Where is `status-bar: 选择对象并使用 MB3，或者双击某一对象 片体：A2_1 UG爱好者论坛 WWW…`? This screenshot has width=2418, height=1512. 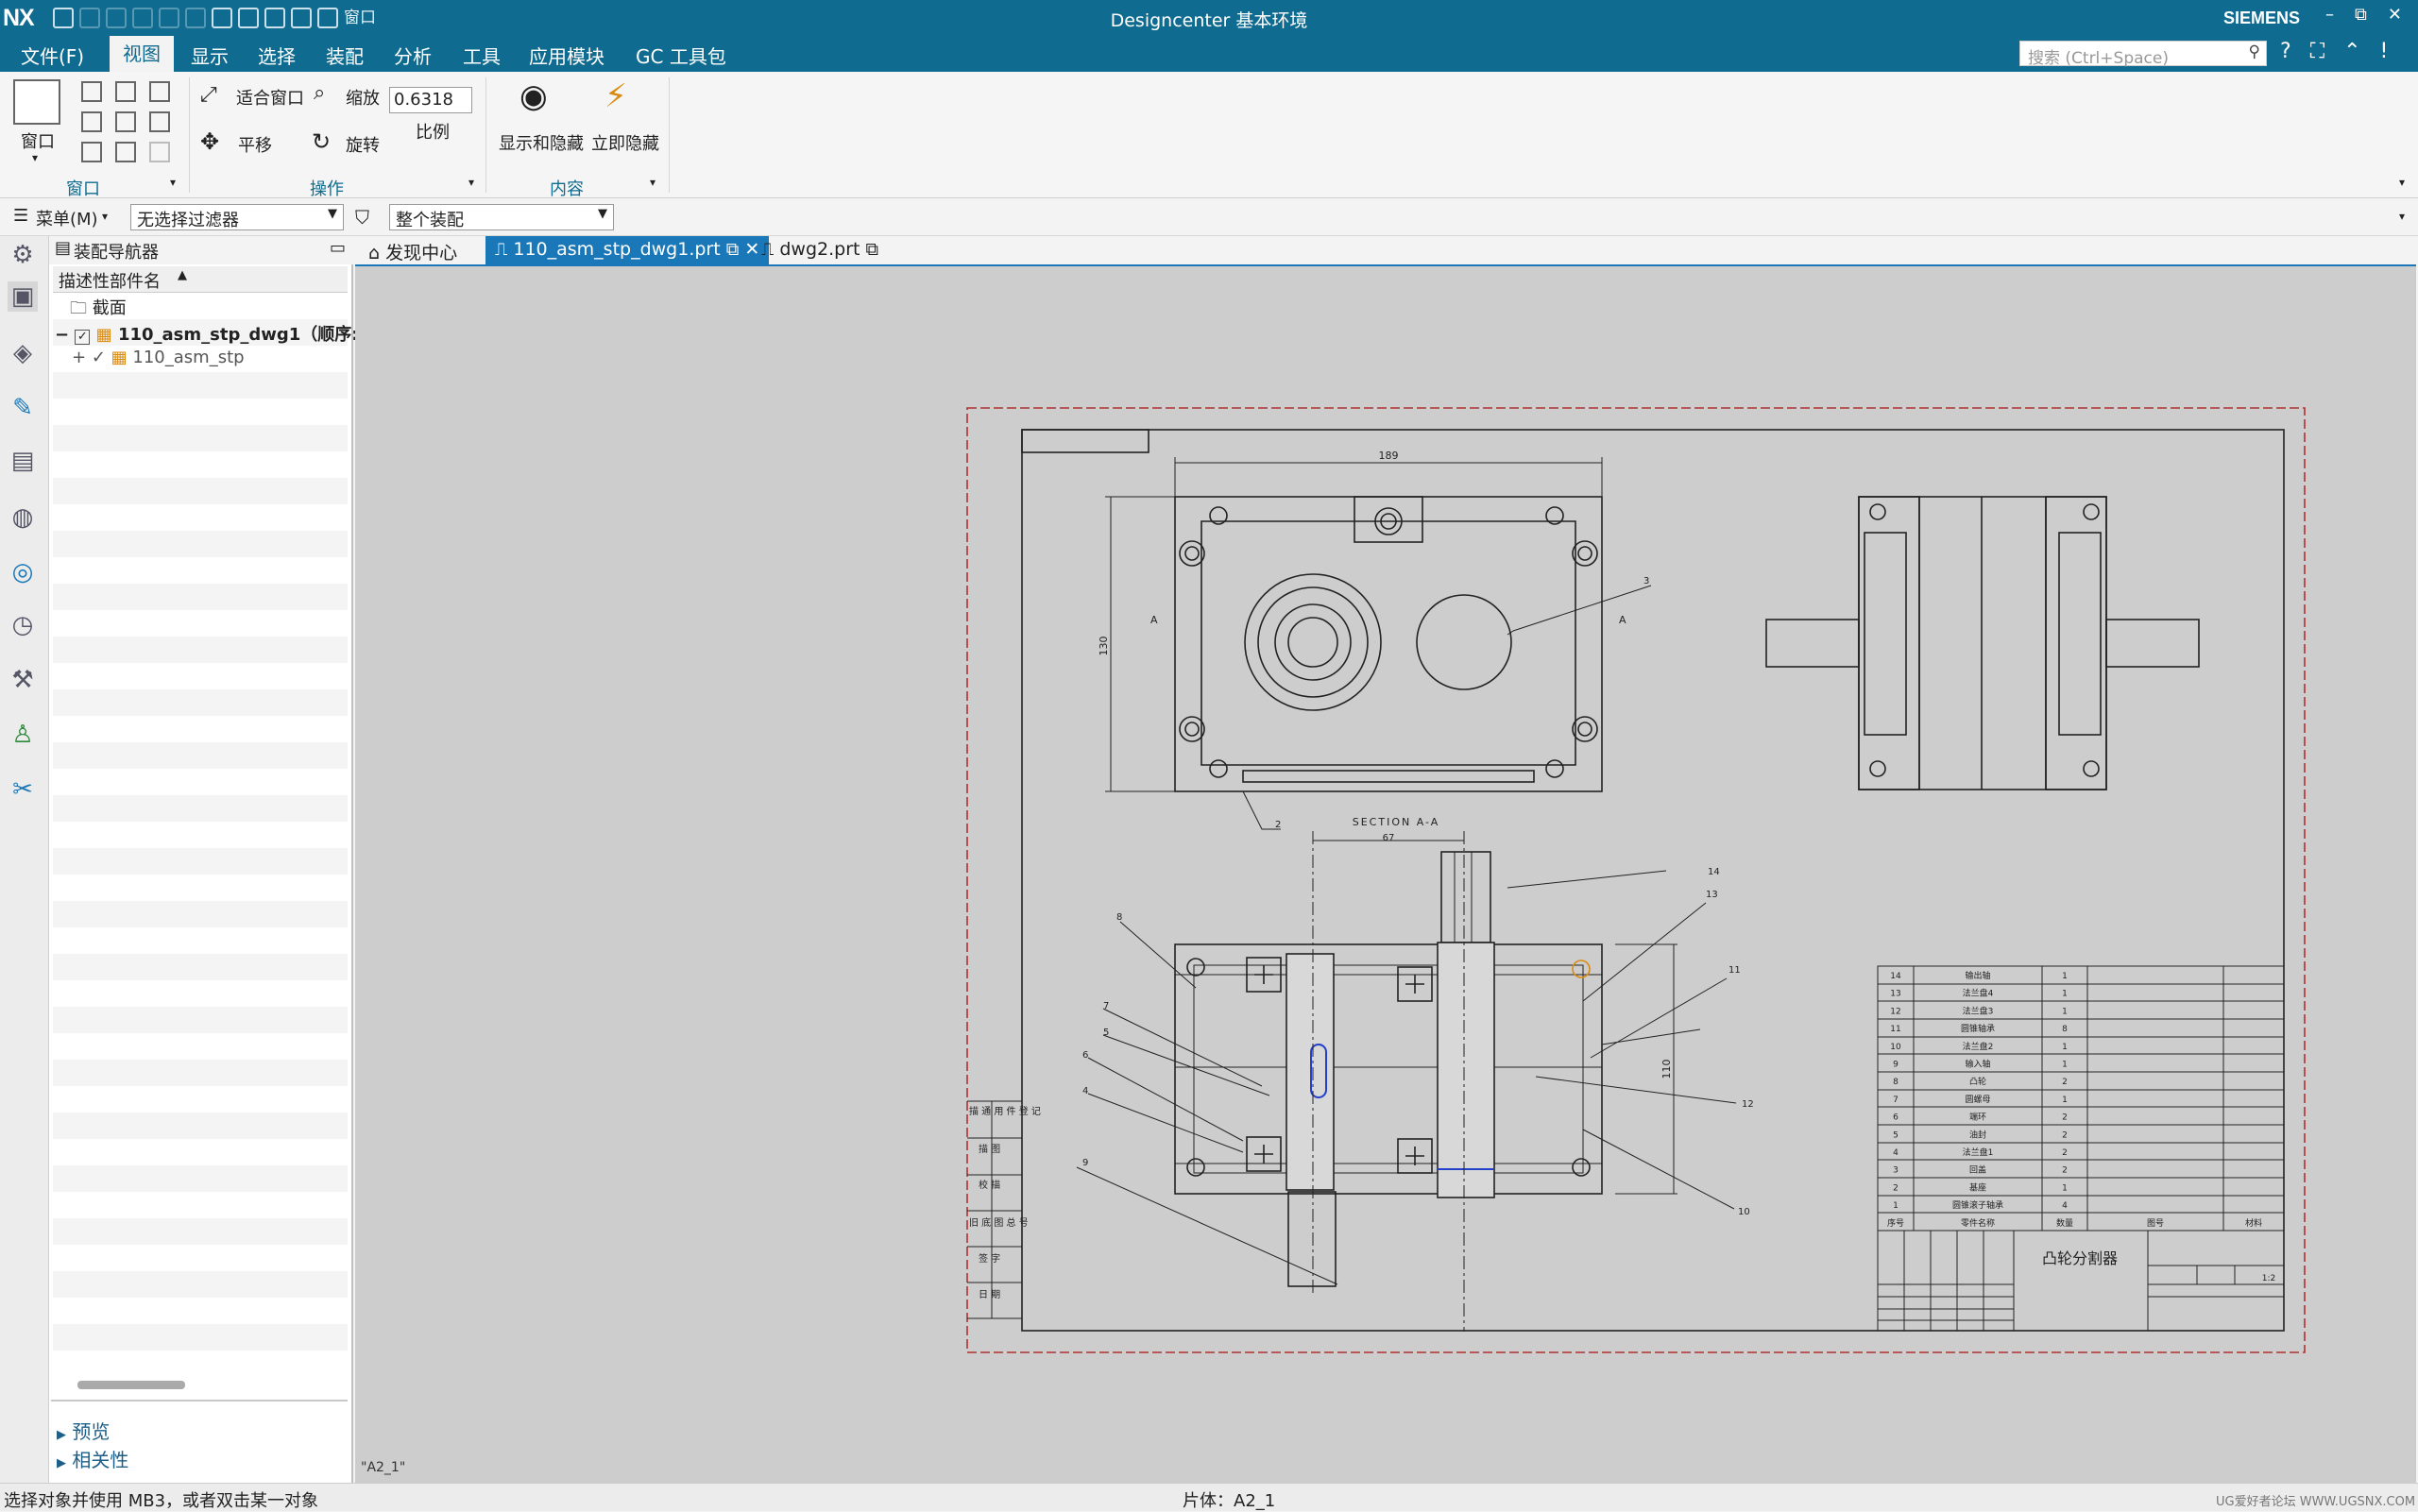 status-bar: 选择对象并使用 MB3，或者双击某一对象 片体：A2_1 UG爱好者论坛 WWW… is located at coordinates (1209, 1497).